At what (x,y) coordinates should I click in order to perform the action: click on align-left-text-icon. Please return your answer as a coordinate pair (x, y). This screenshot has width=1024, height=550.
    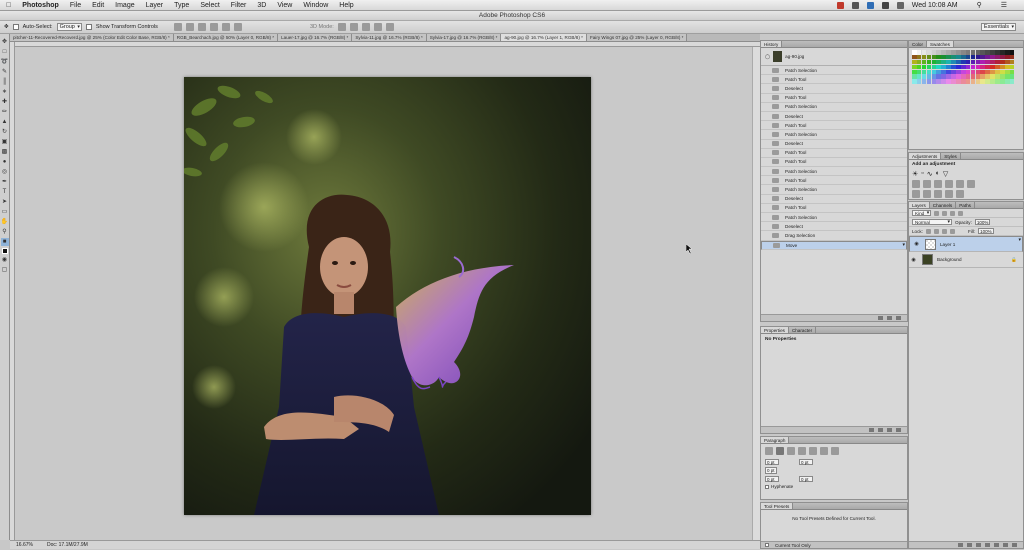
    Looking at the image, I should click on (769, 451).